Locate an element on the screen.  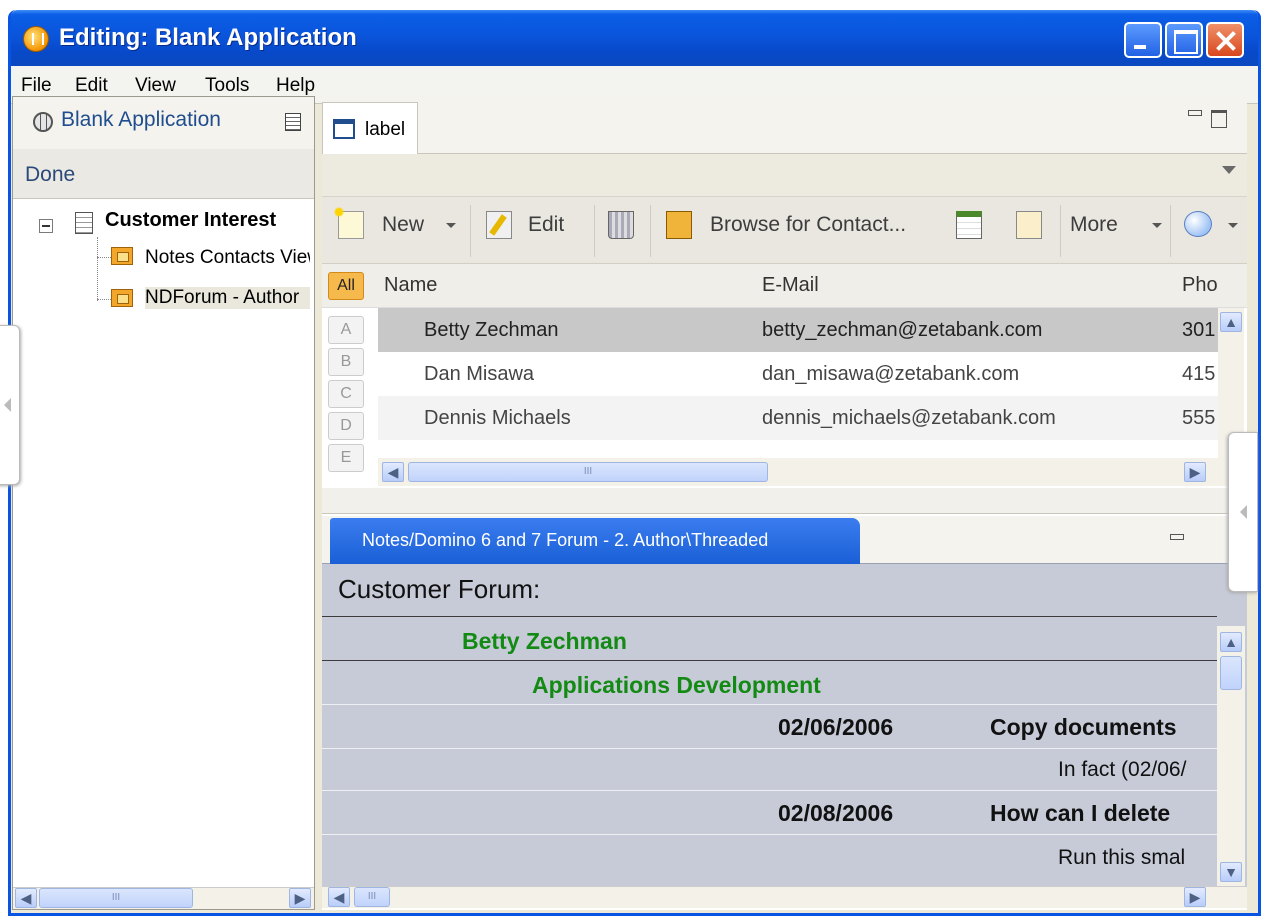
index-tab-c: C is located at coordinates (346, 394).